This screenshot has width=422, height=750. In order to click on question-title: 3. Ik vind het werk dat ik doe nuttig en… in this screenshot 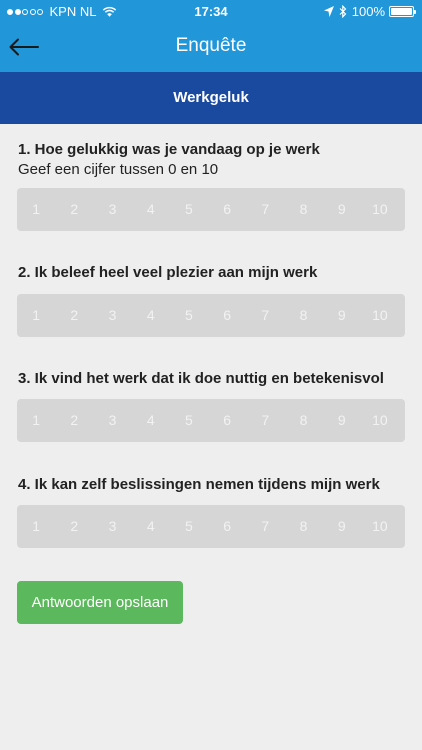, I will do `click(201, 378)`.